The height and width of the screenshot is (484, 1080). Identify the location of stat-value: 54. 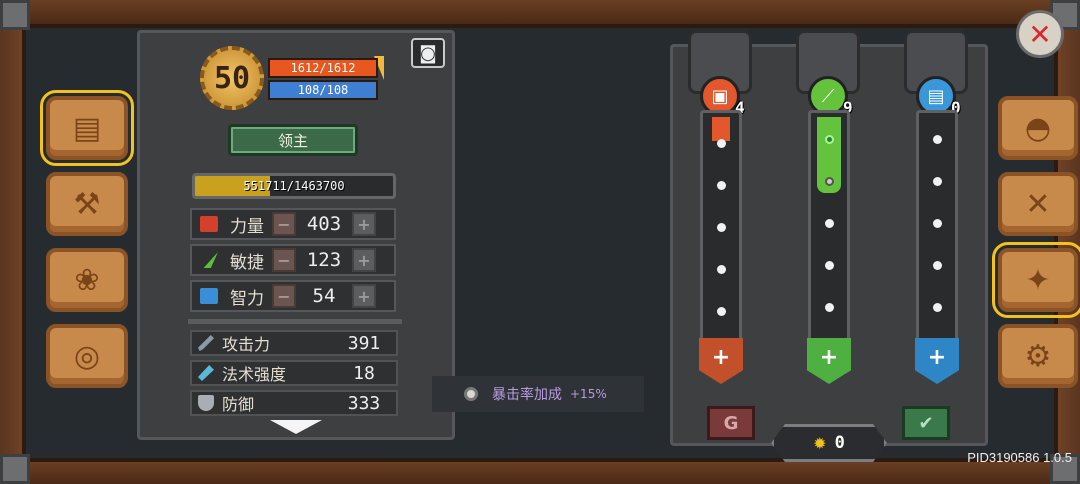
(324, 296).